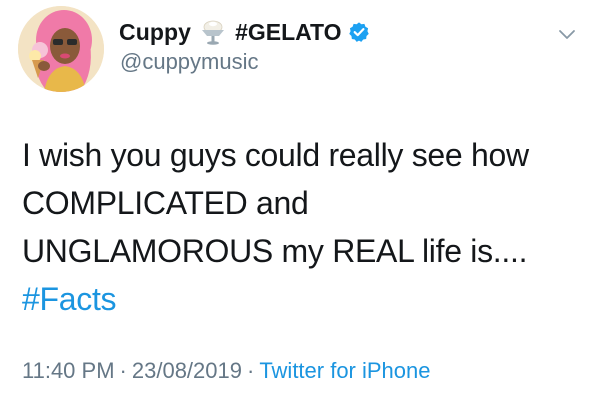  I want to click on ice-cream-sundae-icon, so click(213, 32).